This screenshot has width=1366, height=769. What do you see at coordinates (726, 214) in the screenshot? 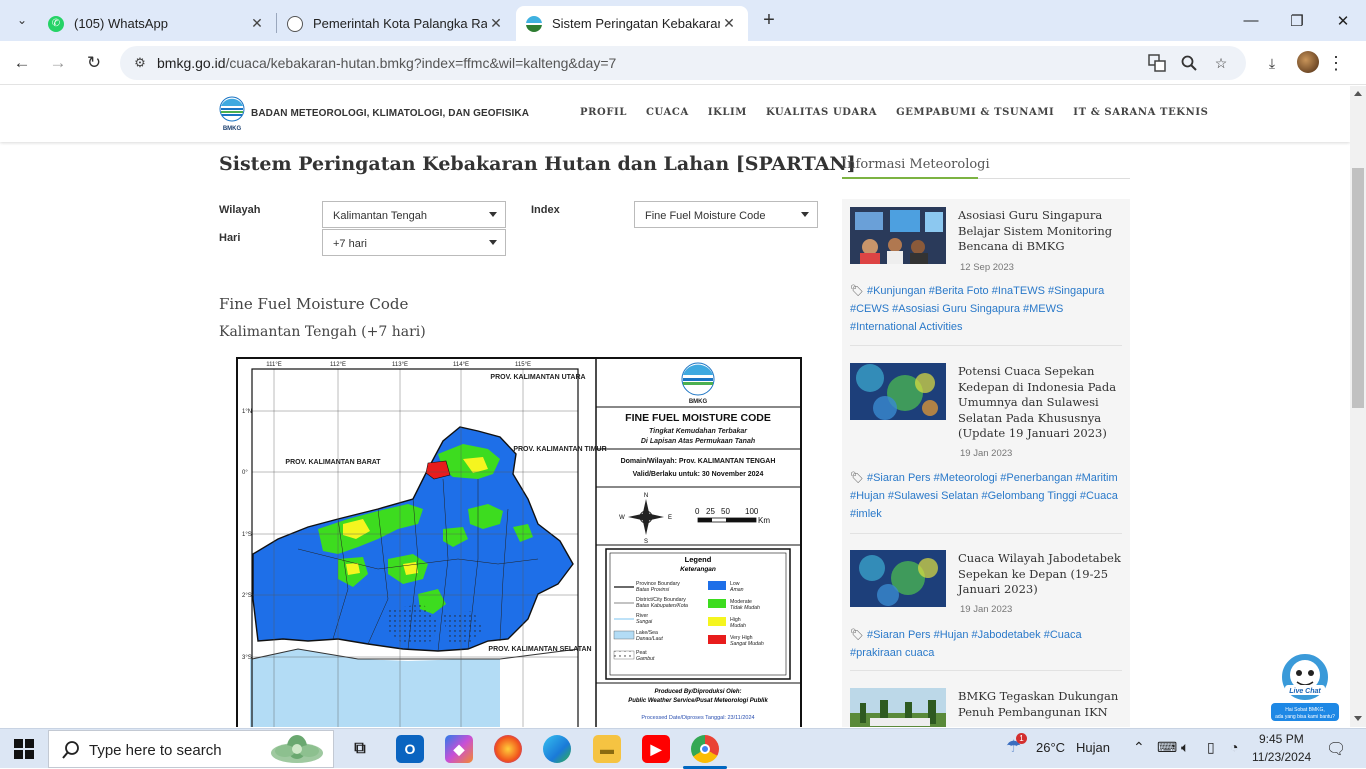
I see `index-select: Fine Fuel Moisture Code` at bounding box center [726, 214].